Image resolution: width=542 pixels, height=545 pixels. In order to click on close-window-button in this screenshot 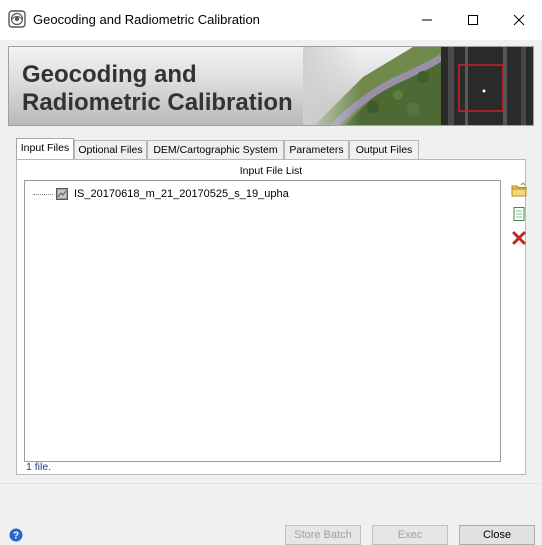, I will do `click(519, 20)`.